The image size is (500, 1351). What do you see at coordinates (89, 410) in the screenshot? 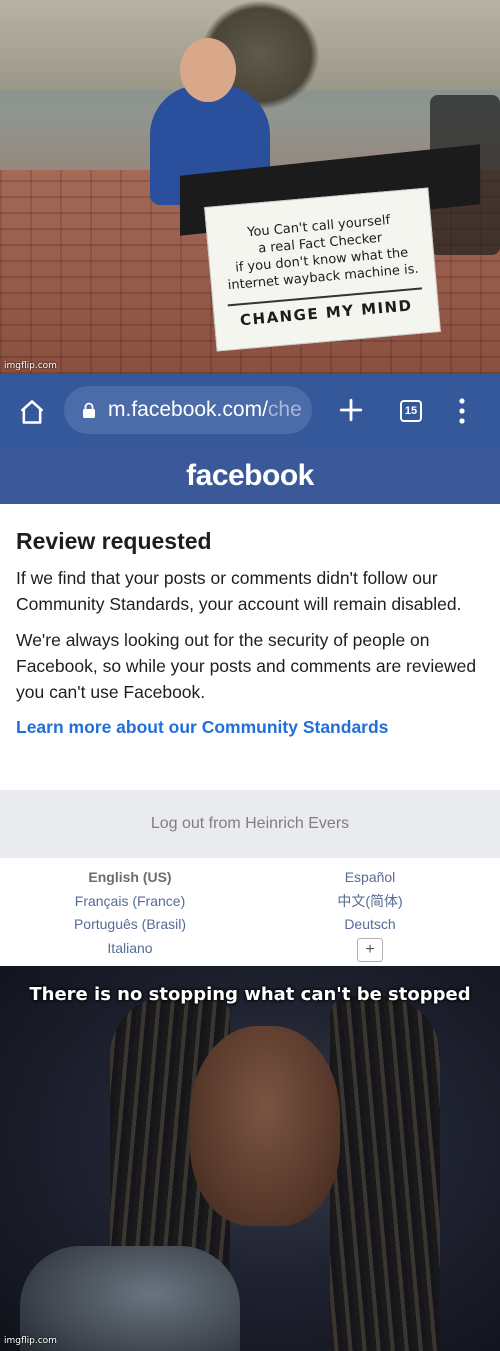
I see `lock-icon` at bounding box center [89, 410].